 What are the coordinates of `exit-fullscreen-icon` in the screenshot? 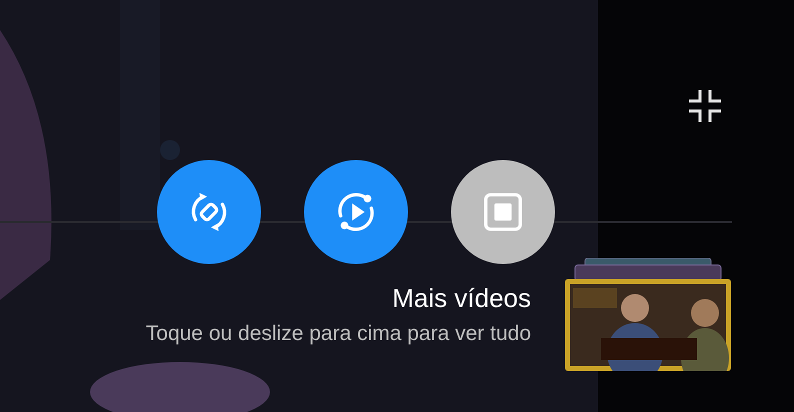 It's located at (705, 106).